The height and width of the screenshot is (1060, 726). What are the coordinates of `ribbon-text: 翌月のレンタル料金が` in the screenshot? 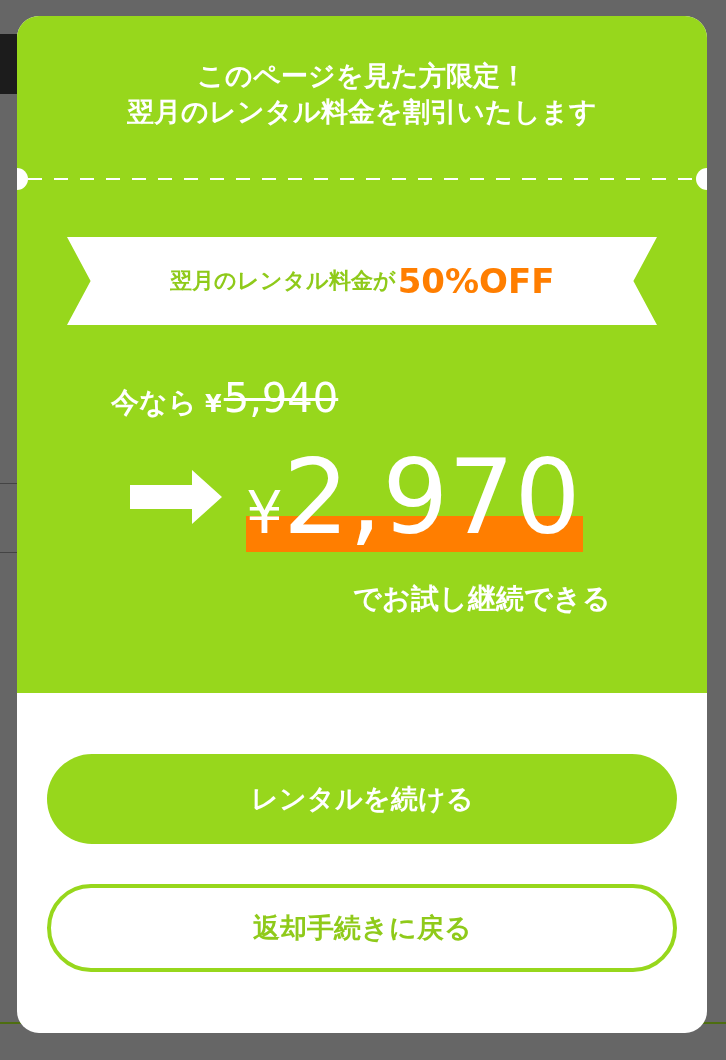 It's located at (282, 281).